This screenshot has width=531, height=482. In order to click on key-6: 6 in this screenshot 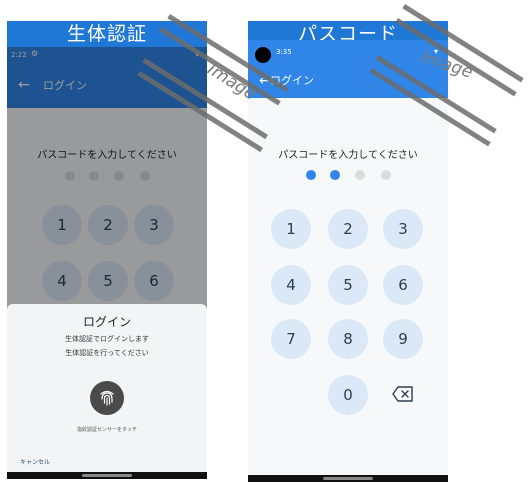, I will do `click(403, 285)`.